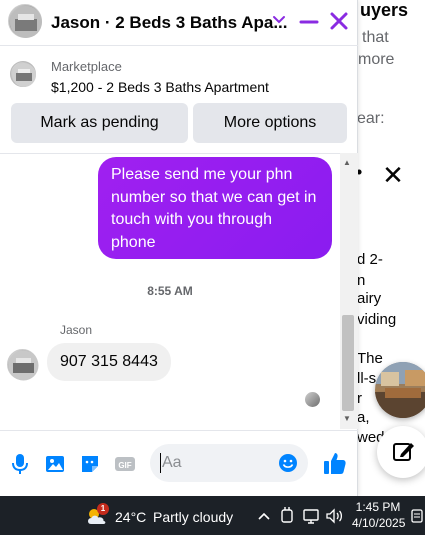  I want to click on background-text: viding, so click(377, 319).